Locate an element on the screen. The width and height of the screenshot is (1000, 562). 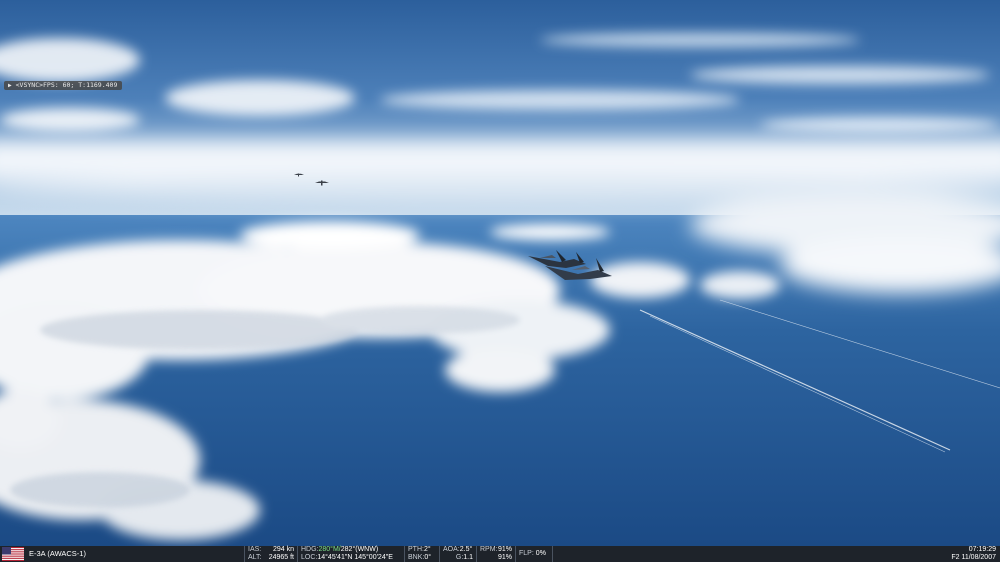
aoa-g-cell: AOA: 2.5° G: 1.1 is located at coordinates (458, 554).